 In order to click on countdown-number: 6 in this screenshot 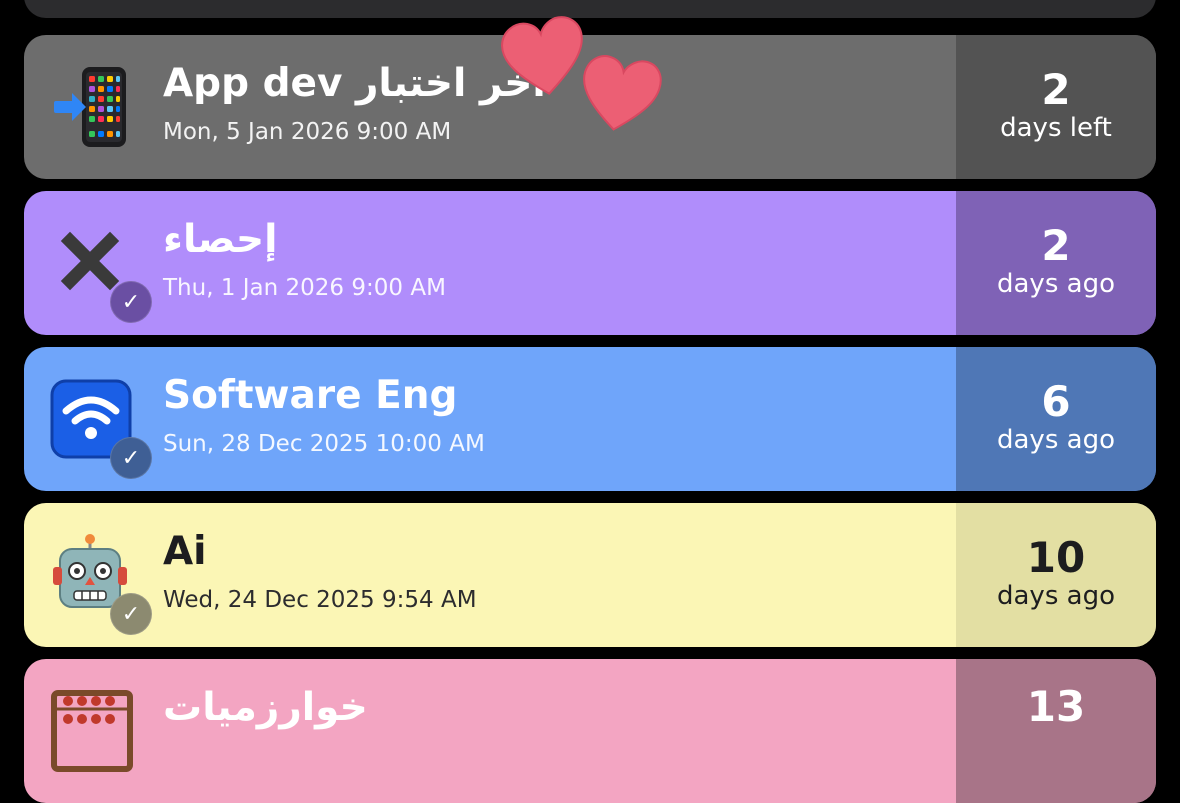, I will do `click(1056, 402)`.